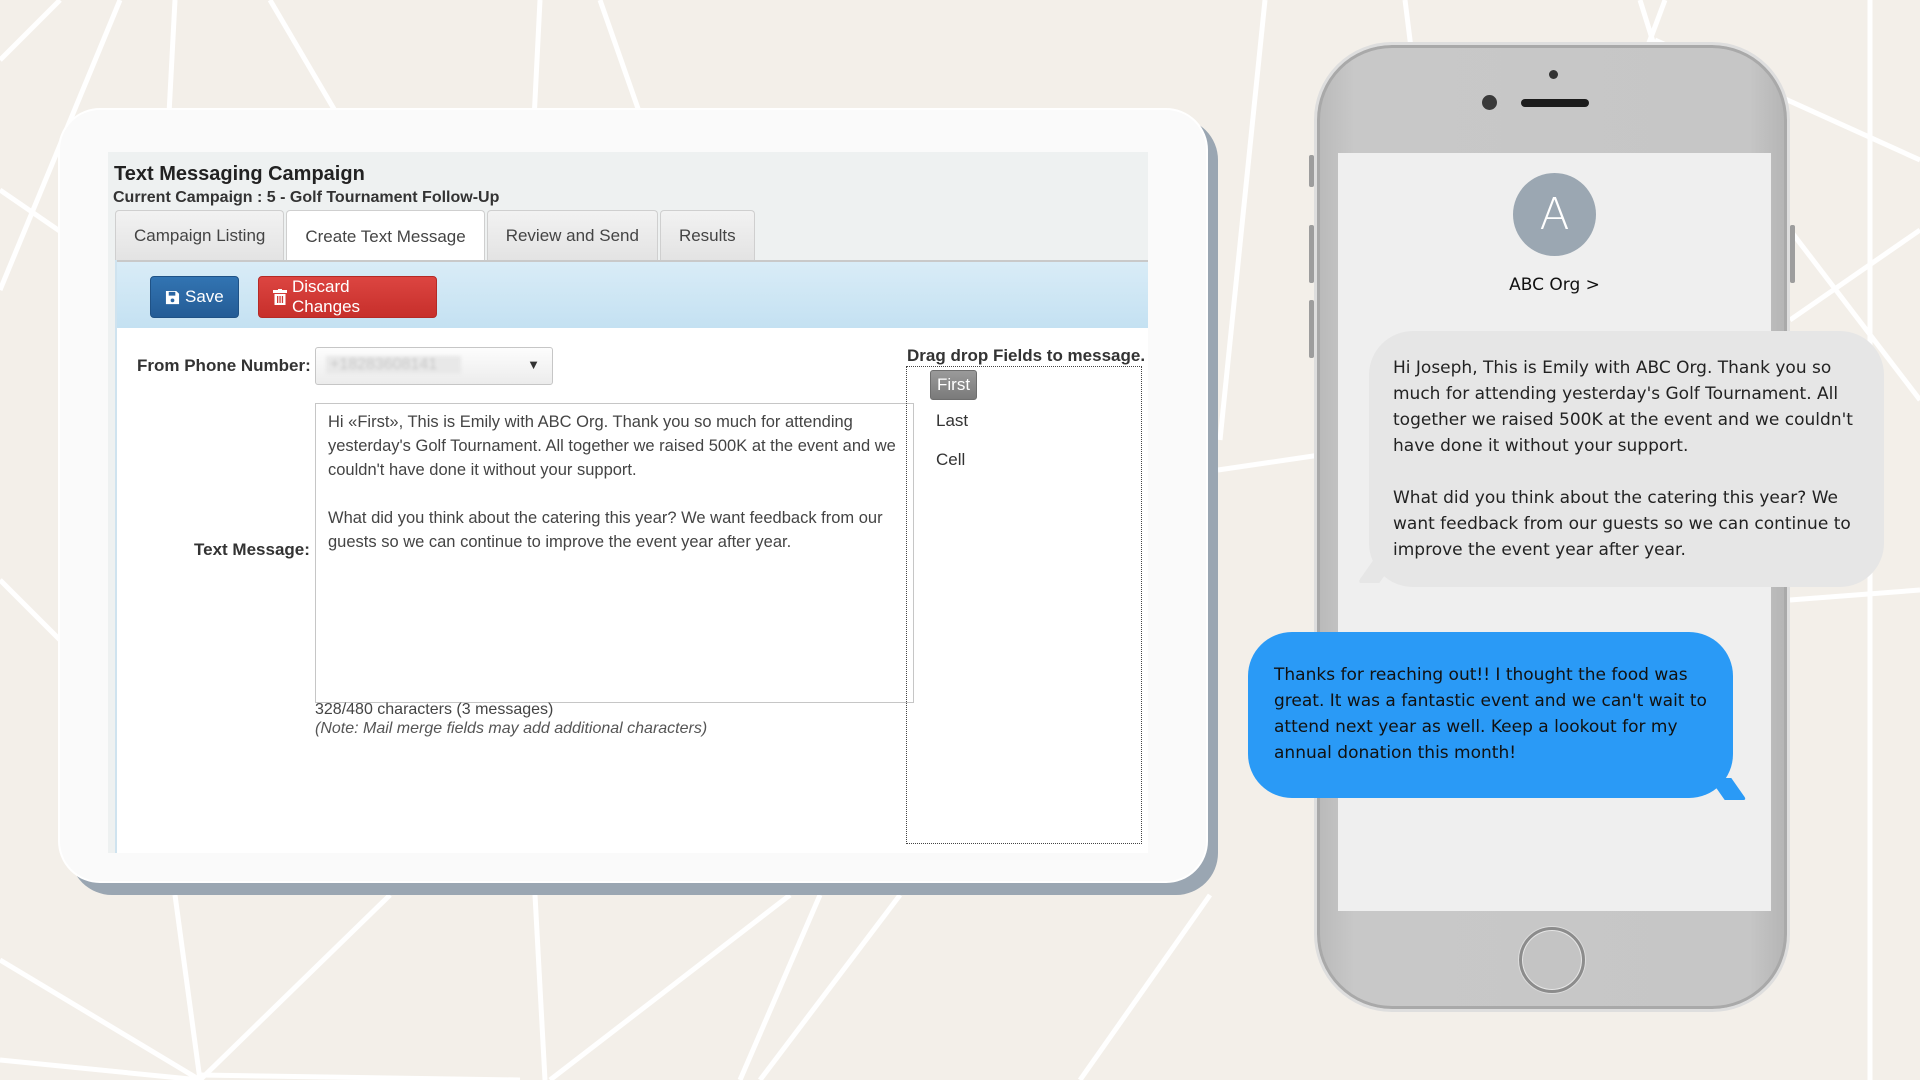 The width and height of the screenshot is (1920, 1080). I want to click on front-camera-icon, so click(1489, 102).